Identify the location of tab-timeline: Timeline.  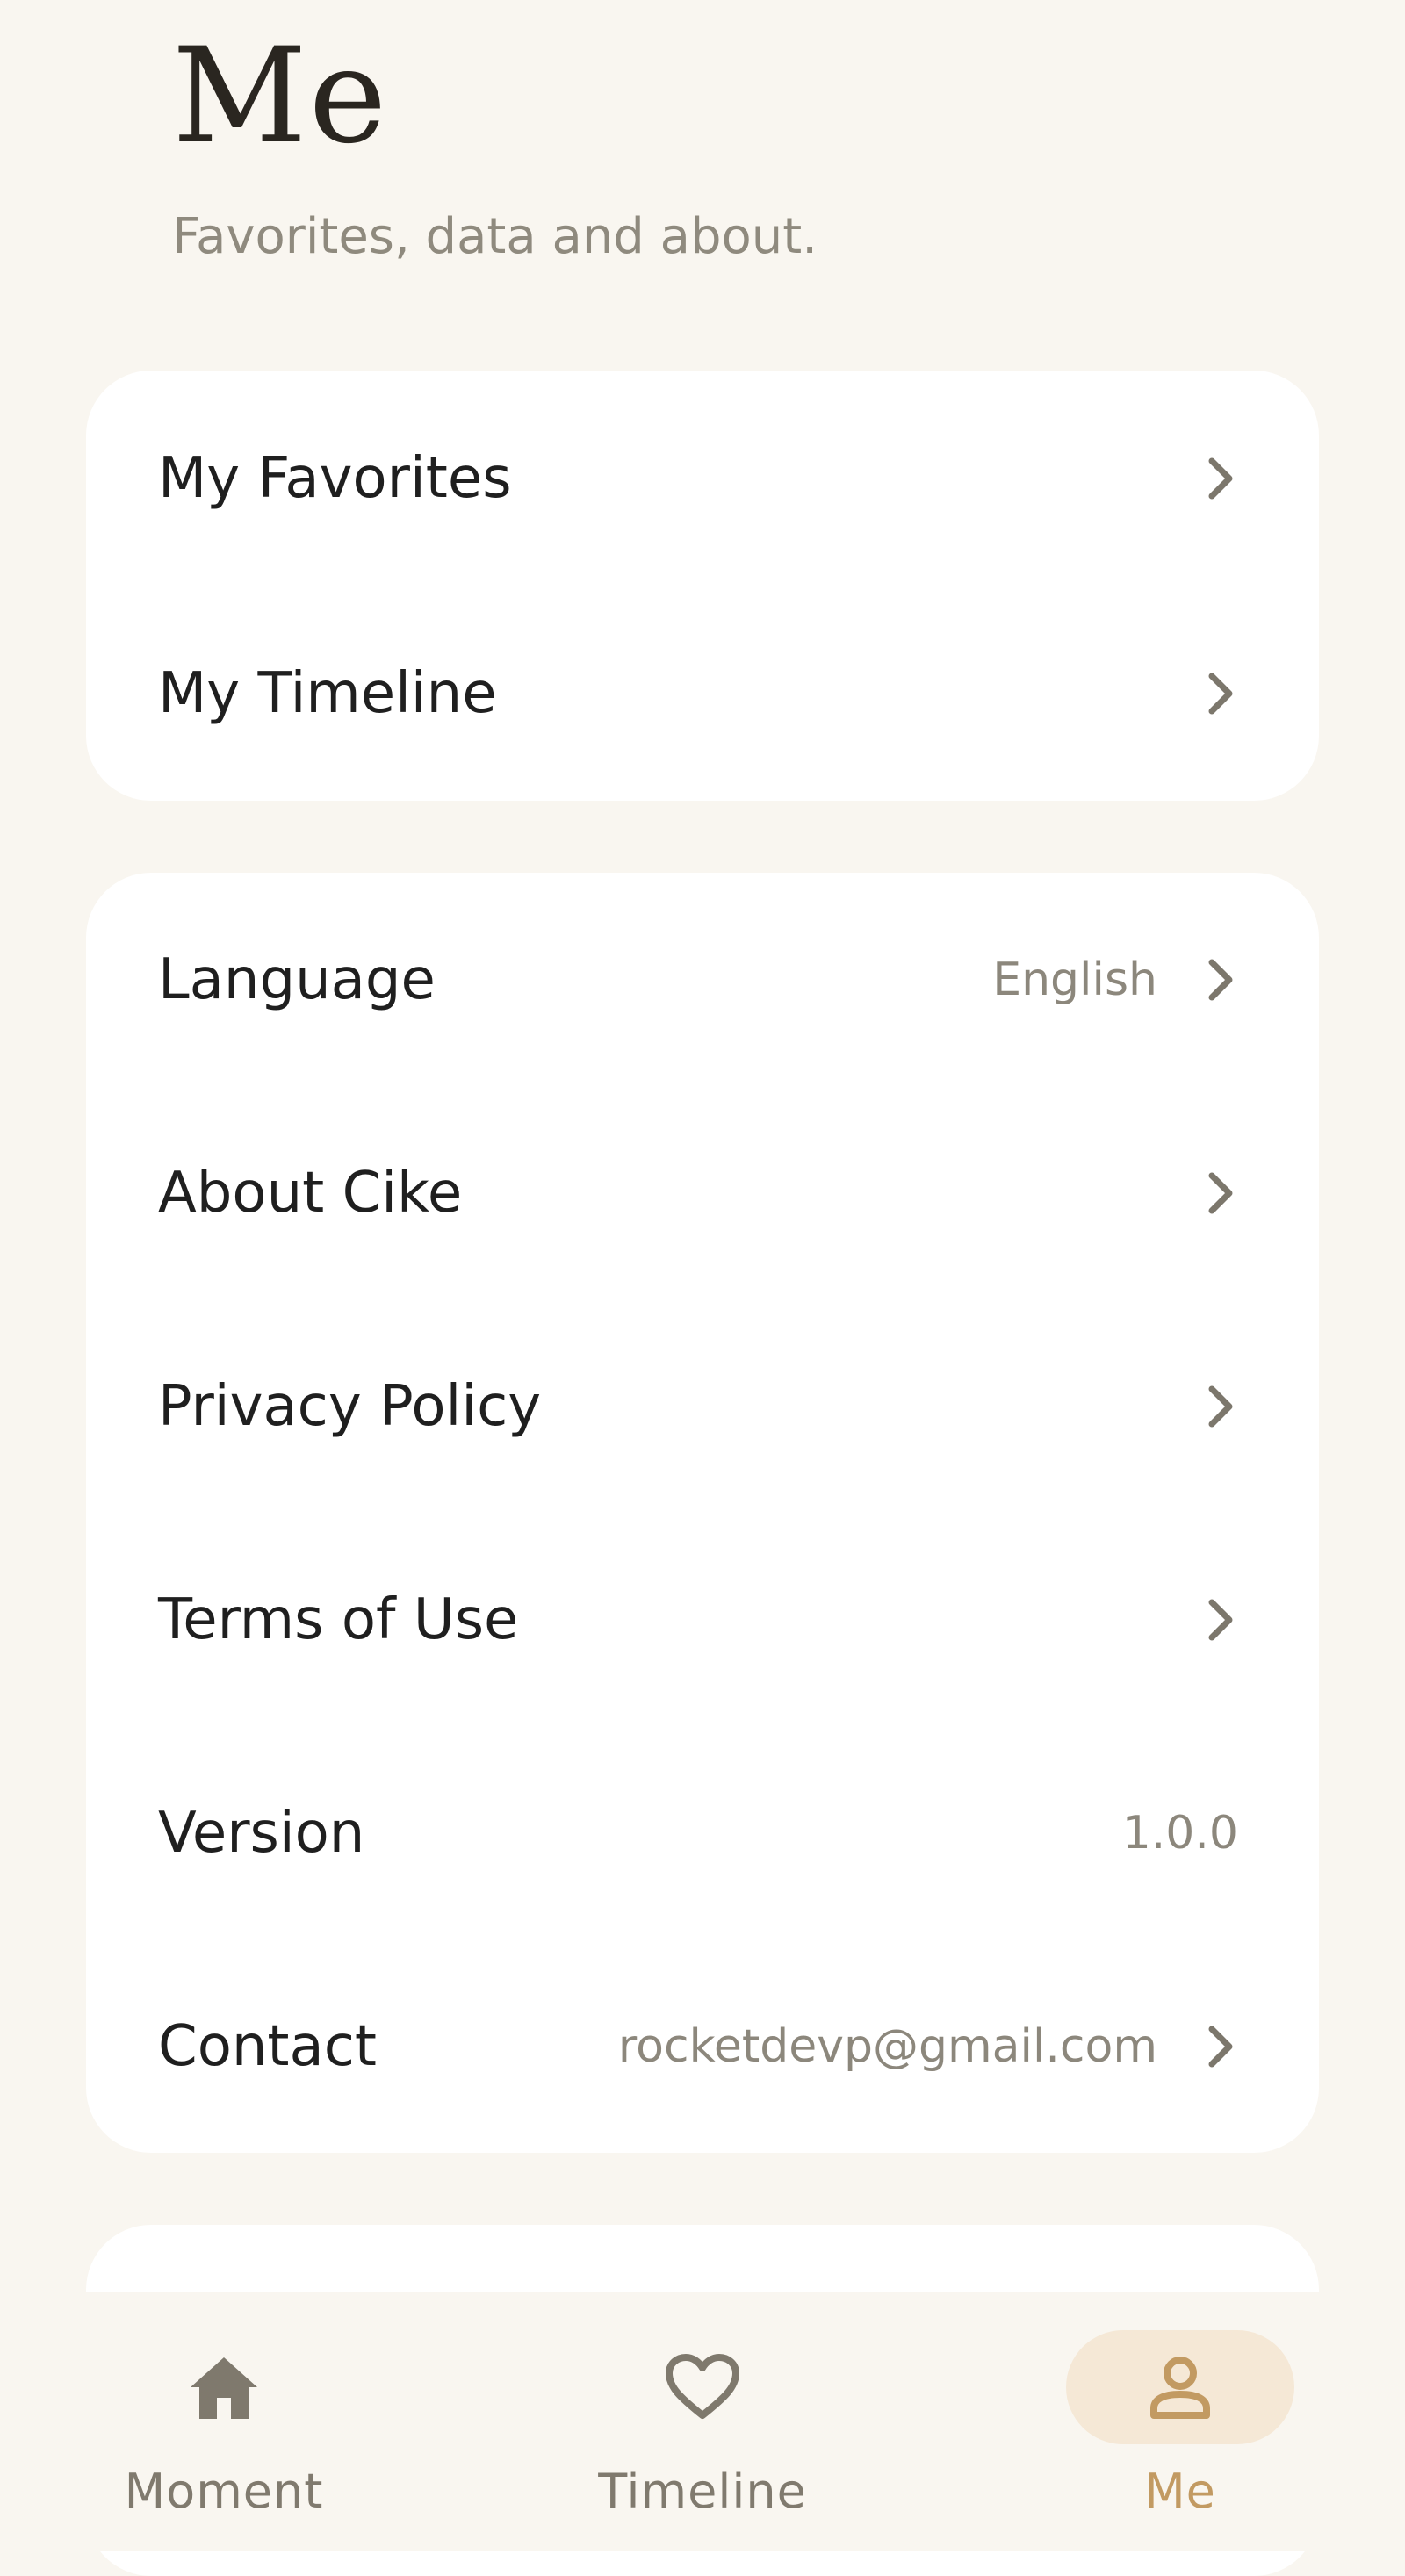
(703, 2421).